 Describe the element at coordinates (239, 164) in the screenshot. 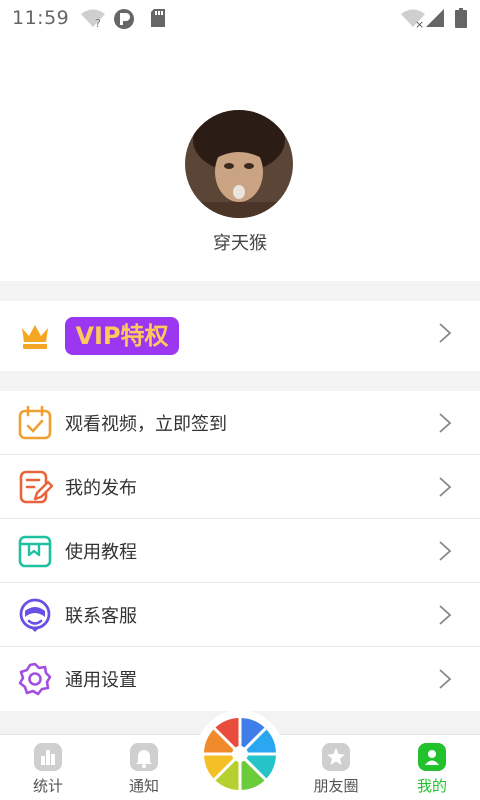

I see `avatar` at that location.